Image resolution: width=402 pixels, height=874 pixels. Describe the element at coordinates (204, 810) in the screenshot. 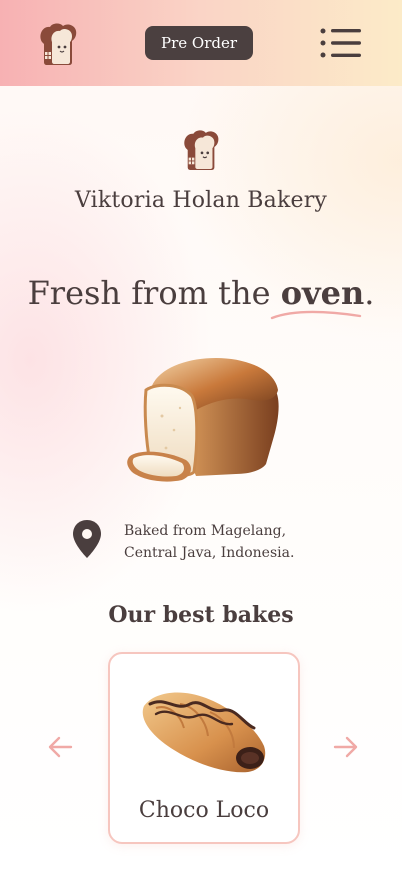

I see `product-name: Choco Loco` at that location.